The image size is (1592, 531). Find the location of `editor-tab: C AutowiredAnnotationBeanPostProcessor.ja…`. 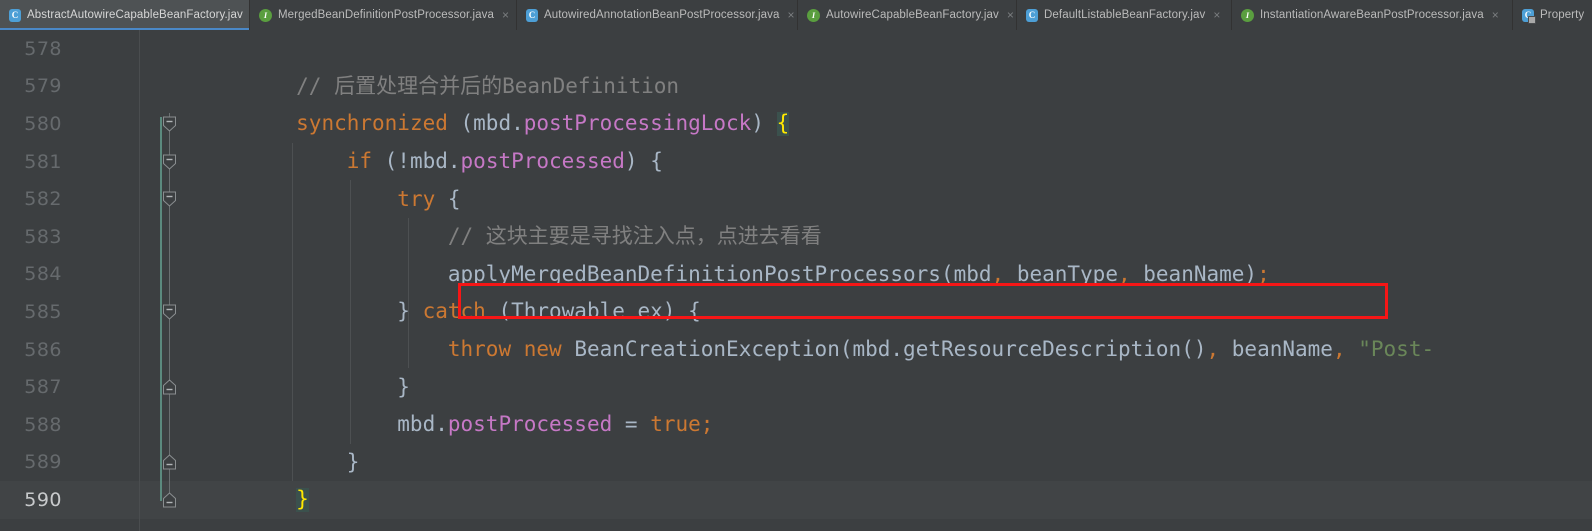

editor-tab: C AutowiredAnnotationBeanPostProcessor.ja… is located at coordinates (657, 15).